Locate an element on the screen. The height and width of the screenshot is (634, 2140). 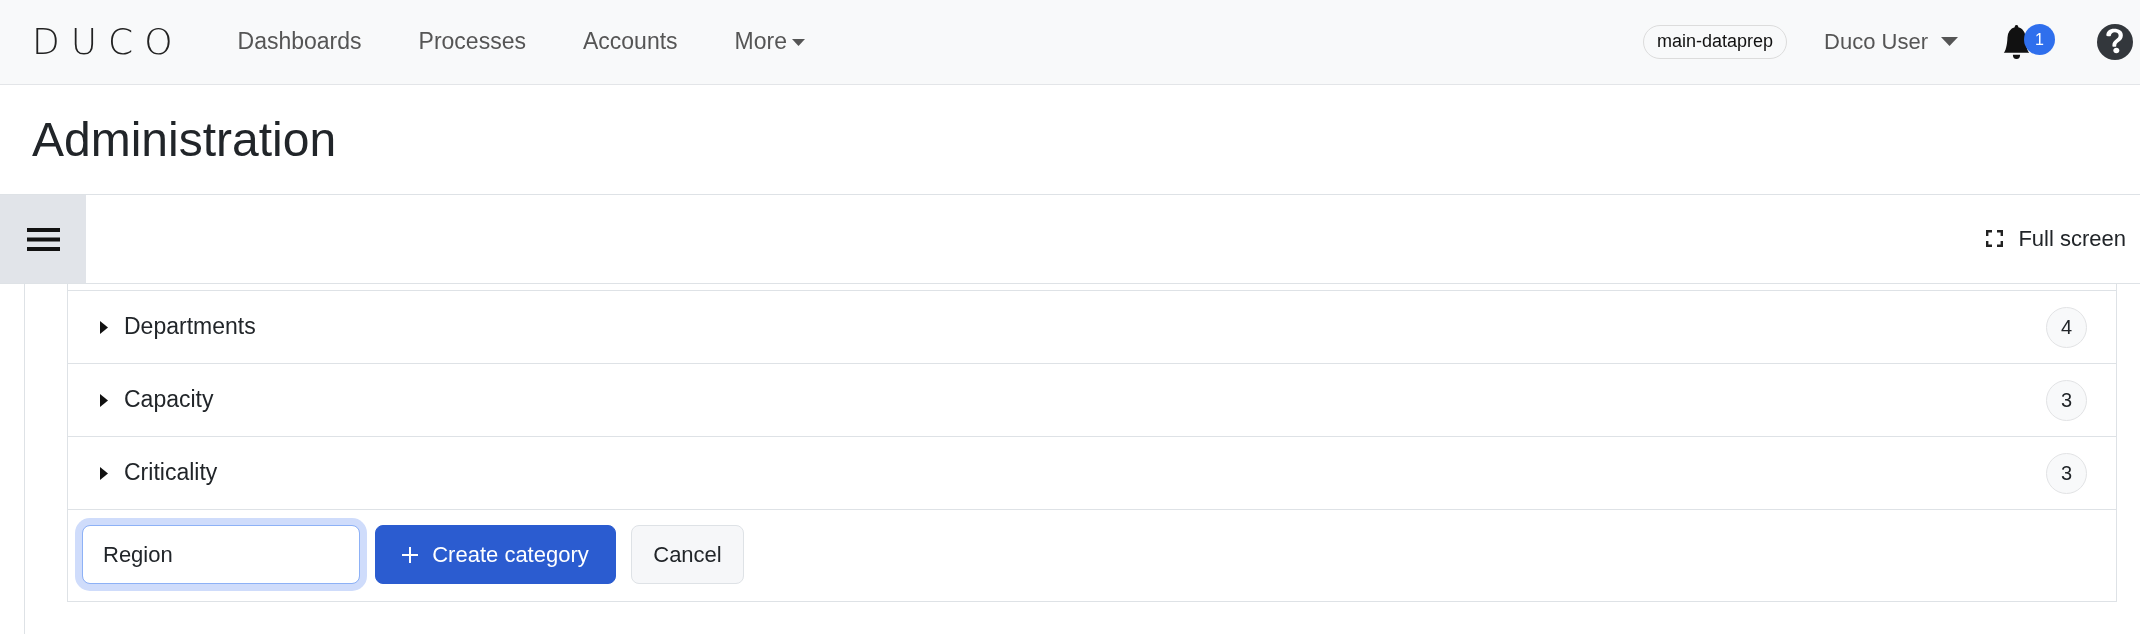
nav-link: Accounts is located at coordinates (630, 42).